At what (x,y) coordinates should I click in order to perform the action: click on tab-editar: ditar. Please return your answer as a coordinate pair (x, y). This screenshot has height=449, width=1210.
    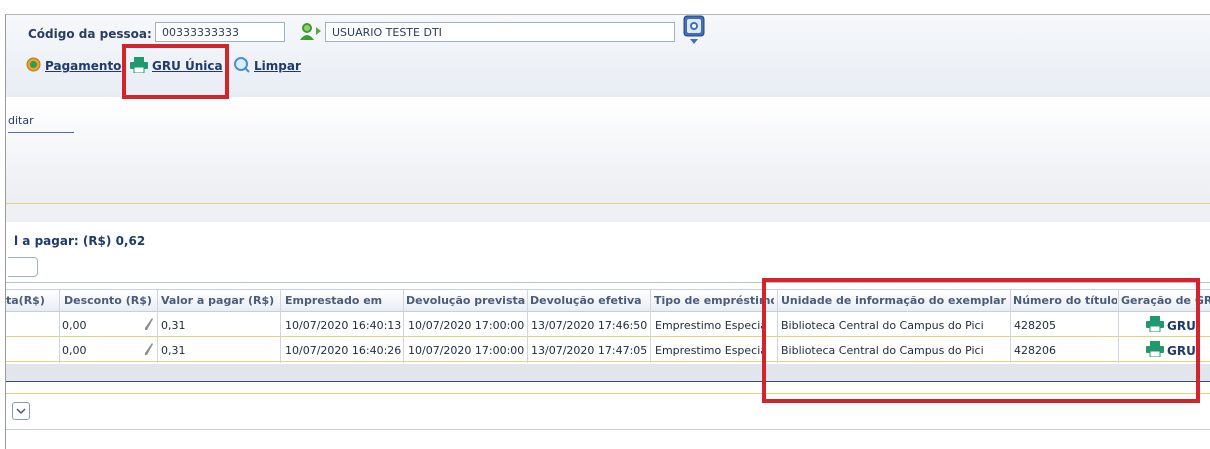
    Looking at the image, I should click on (21, 120).